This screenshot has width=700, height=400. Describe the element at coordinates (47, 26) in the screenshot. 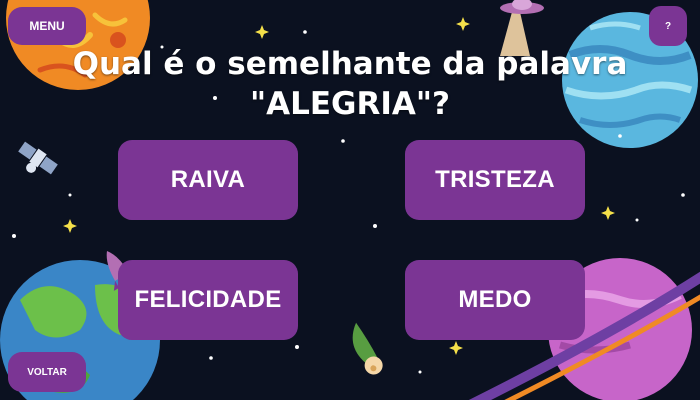

I see `menu-button: MENU` at that location.